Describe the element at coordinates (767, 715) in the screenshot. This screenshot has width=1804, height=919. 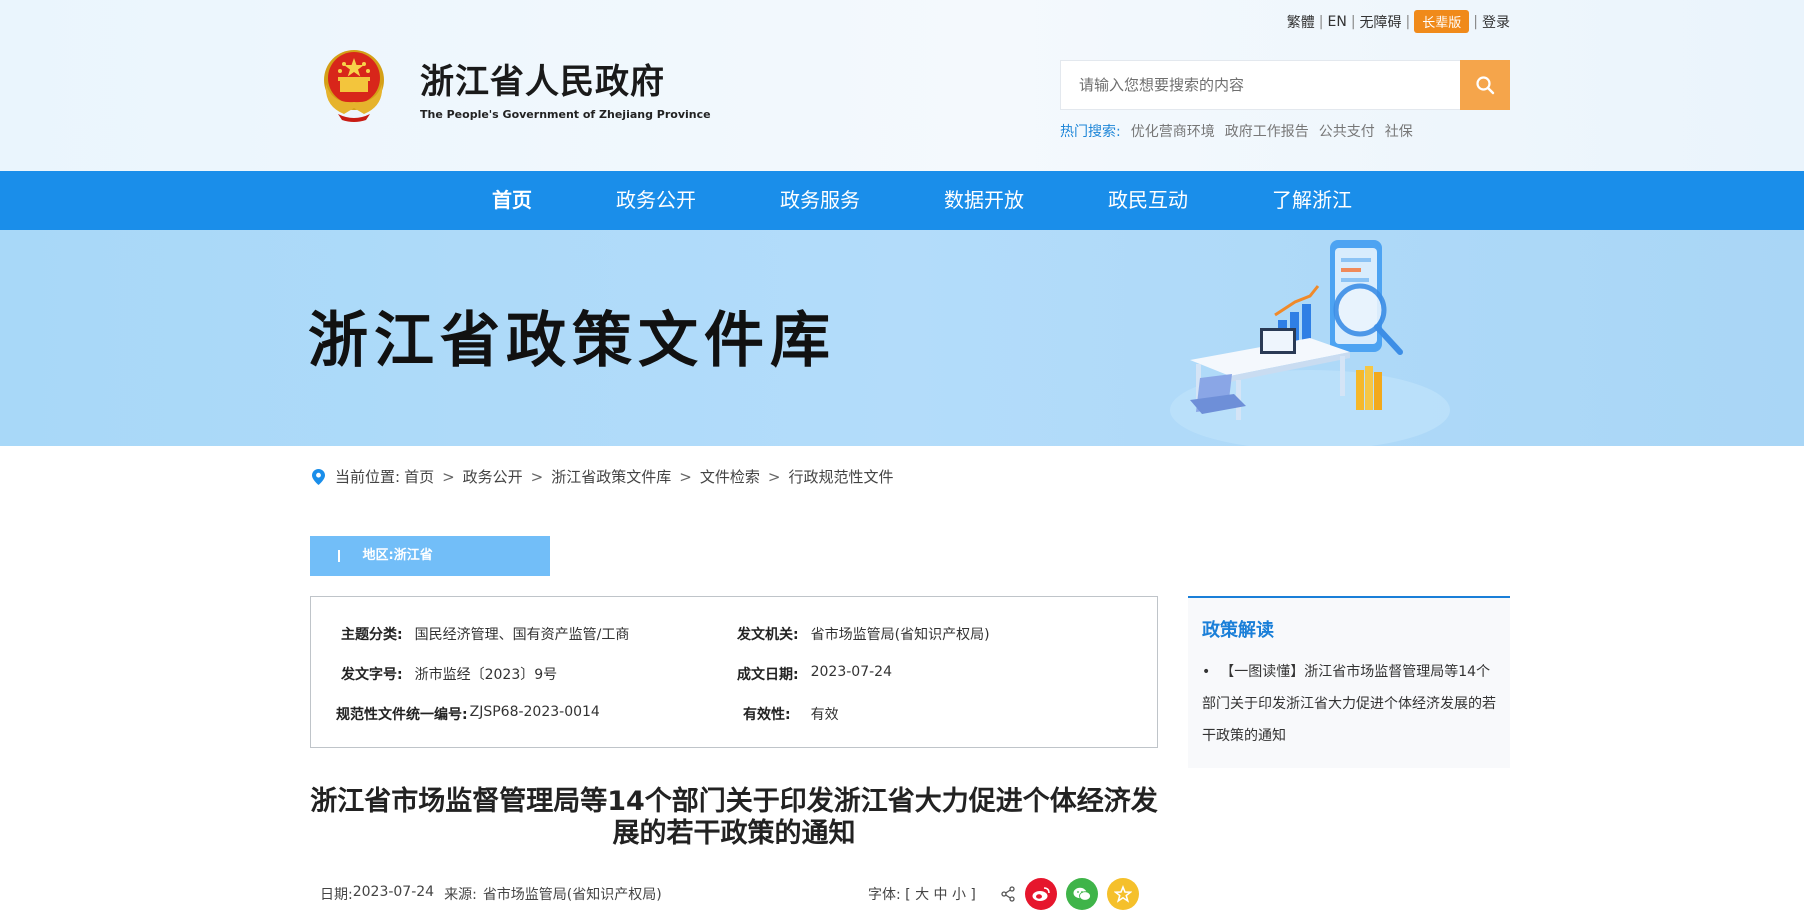
I see `info-key-validity: 有效性:` at that location.